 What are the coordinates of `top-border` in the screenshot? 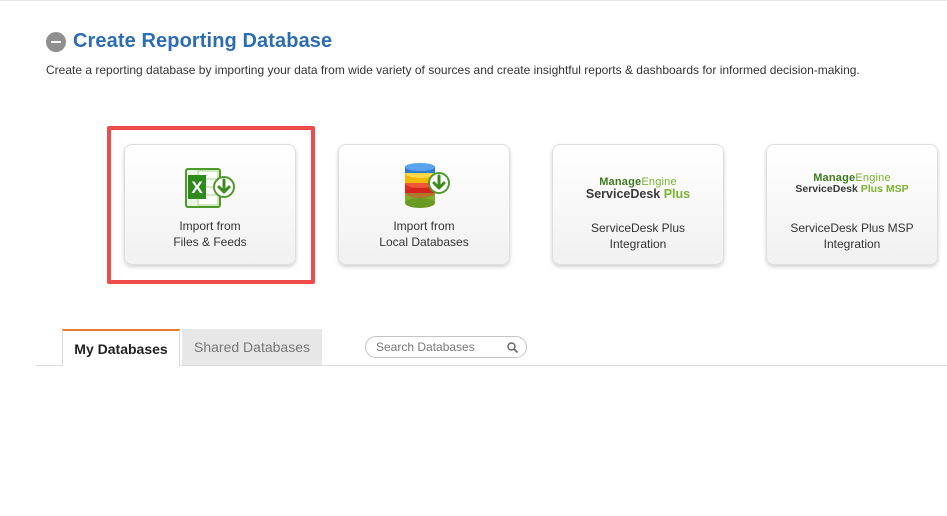 It's located at (473, 0).